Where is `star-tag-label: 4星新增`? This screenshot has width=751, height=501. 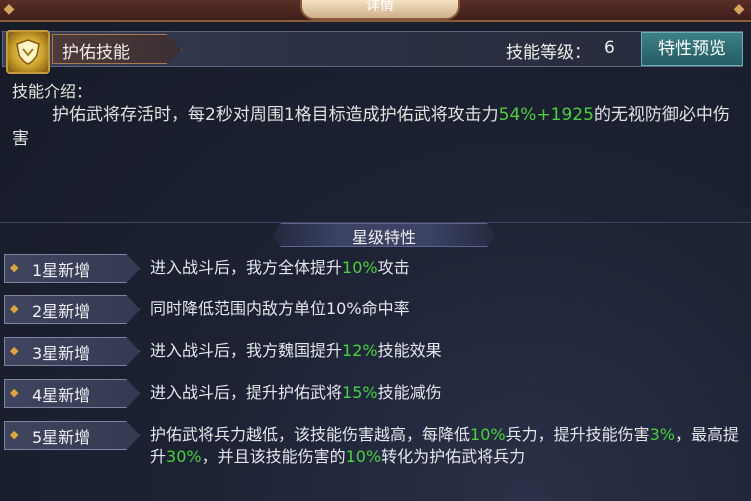
star-tag-label: 4星新增 is located at coordinates (61, 395).